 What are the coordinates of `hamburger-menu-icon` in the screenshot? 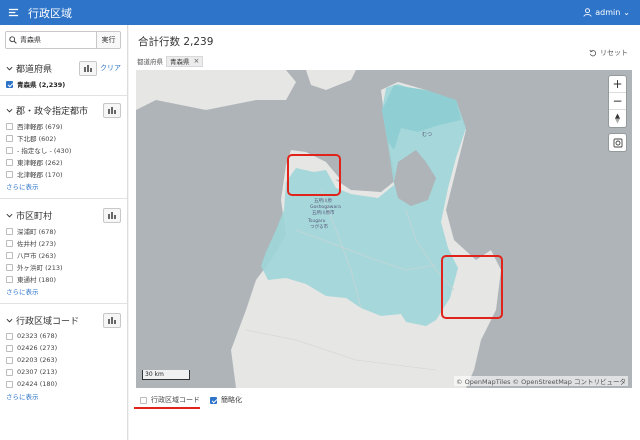 It's located at (13, 12).